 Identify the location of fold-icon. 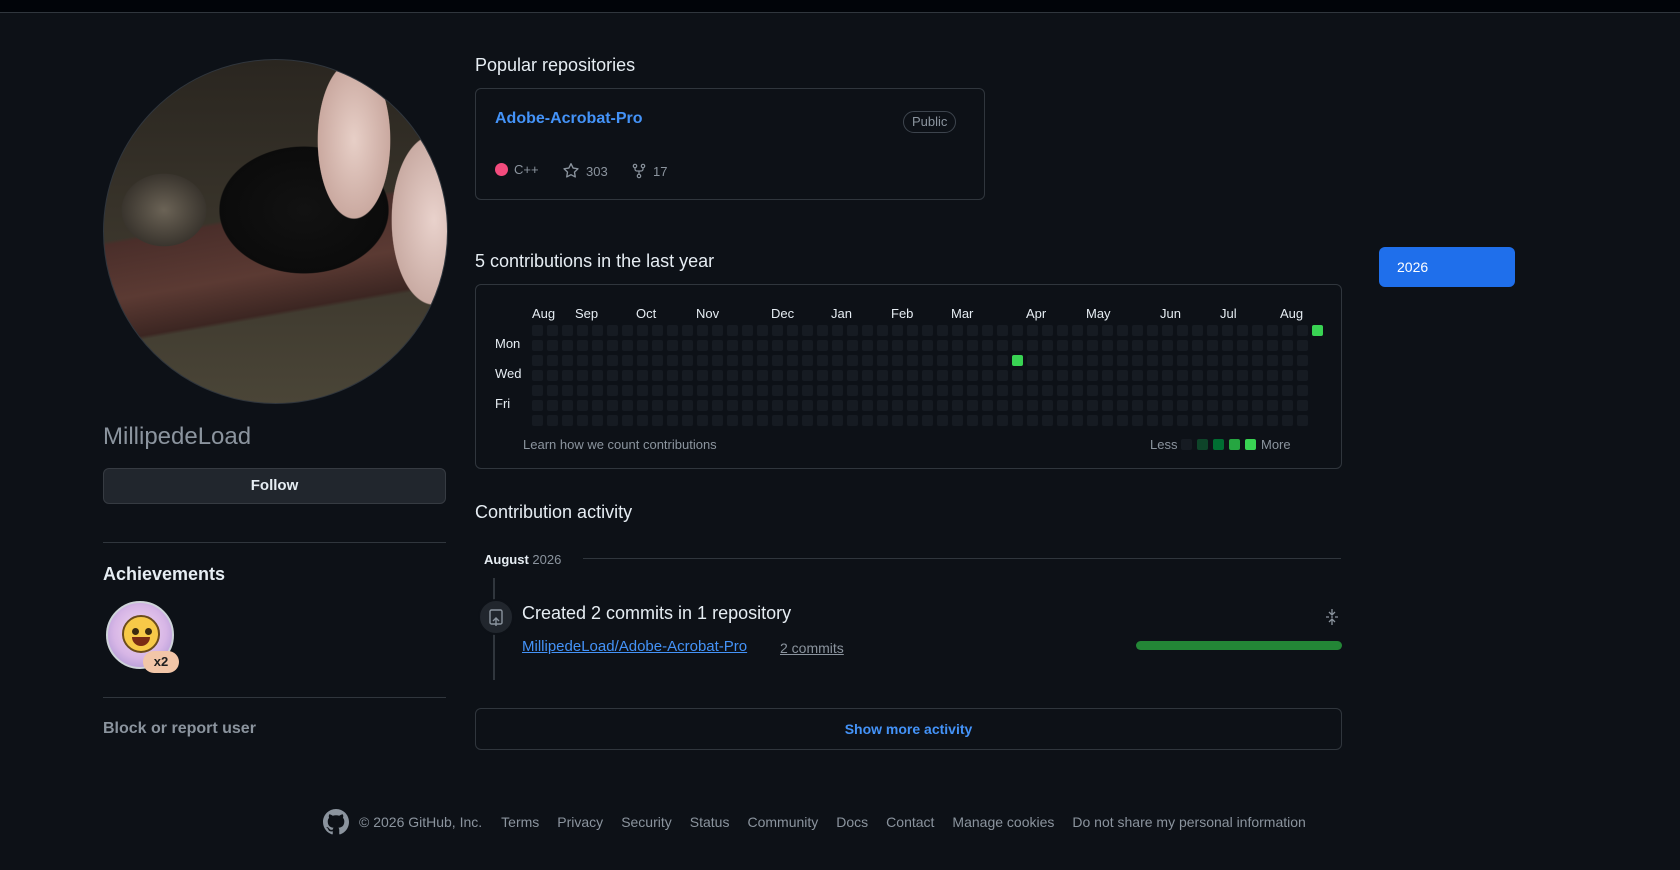
(1332, 617).